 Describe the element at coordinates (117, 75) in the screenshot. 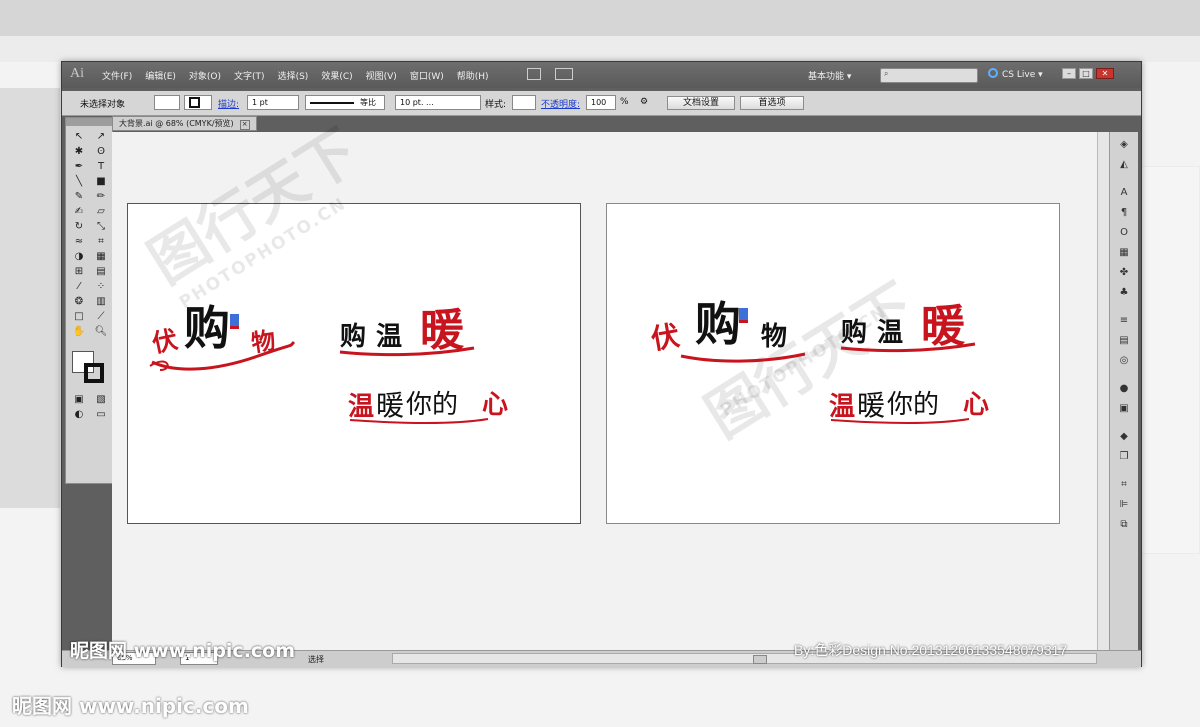

I see `menu-file: 文件(F)` at that location.